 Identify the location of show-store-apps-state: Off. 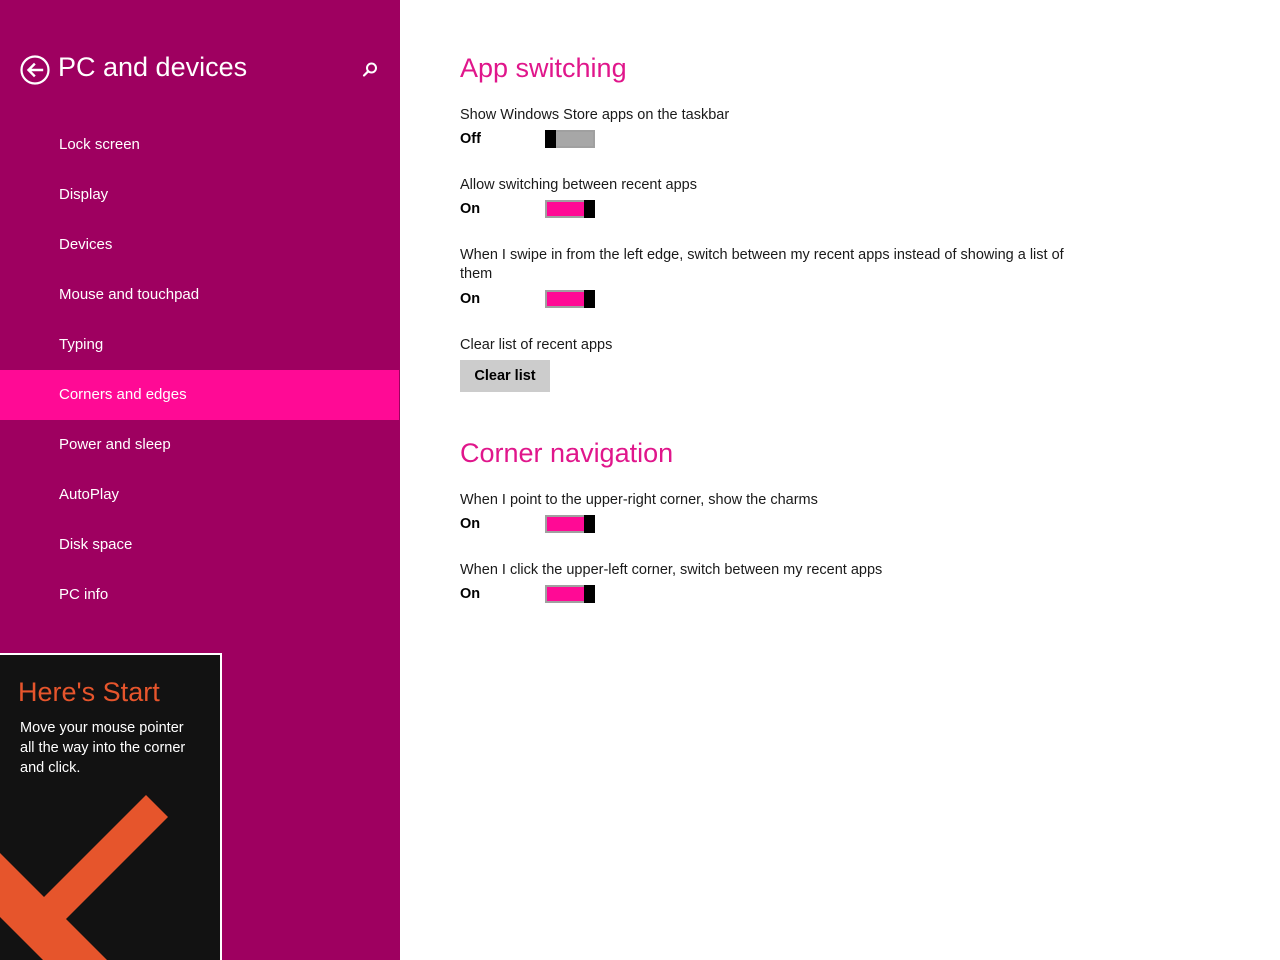
(470, 139).